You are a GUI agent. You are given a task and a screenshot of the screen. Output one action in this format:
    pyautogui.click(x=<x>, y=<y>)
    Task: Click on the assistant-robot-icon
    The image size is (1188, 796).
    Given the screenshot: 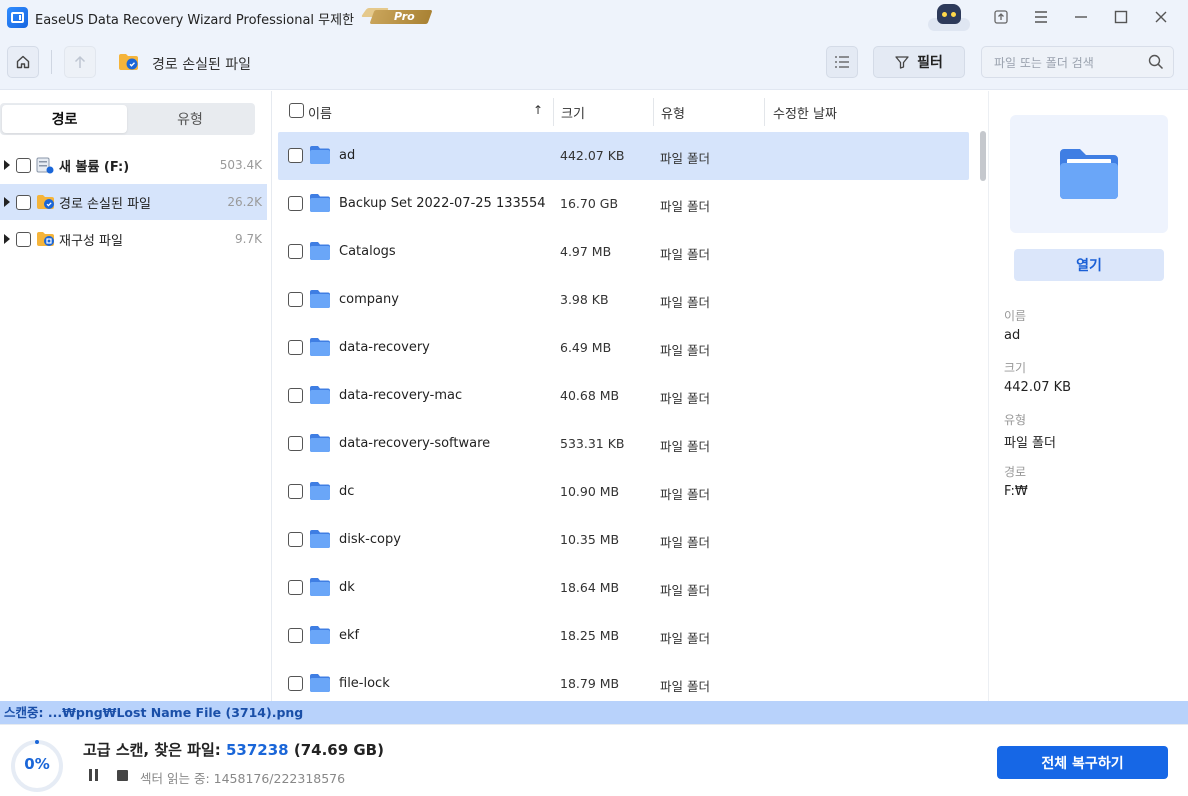 What is the action you would take?
    pyautogui.click(x=949, y=17)
    